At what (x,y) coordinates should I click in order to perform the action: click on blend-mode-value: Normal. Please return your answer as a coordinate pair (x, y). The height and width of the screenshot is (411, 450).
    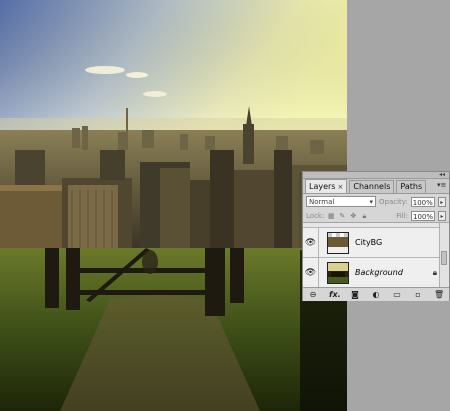
    Looking at the image, I should click on (322, 201).